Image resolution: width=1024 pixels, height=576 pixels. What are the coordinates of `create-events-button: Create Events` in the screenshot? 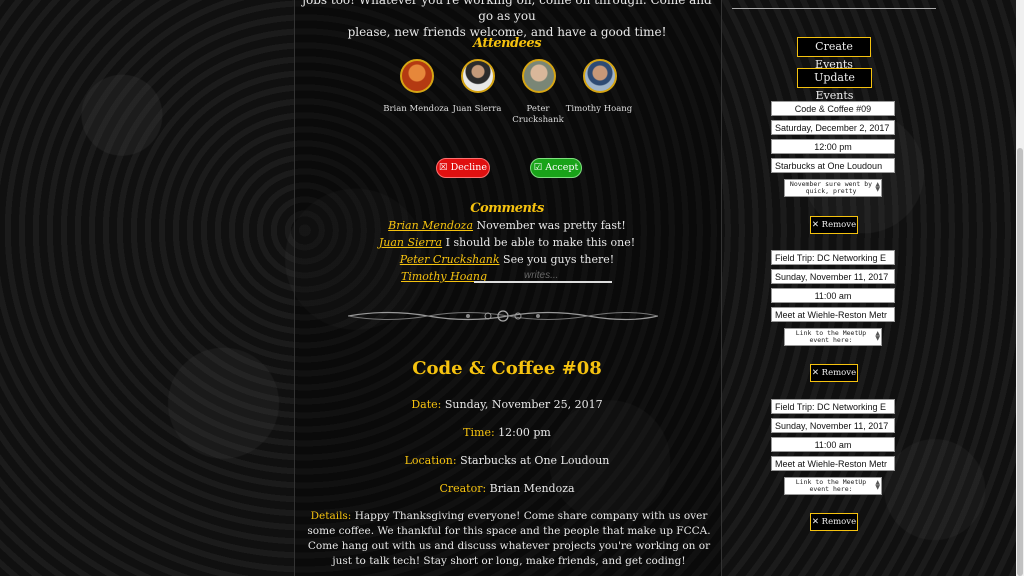 It's located at (834, 54).